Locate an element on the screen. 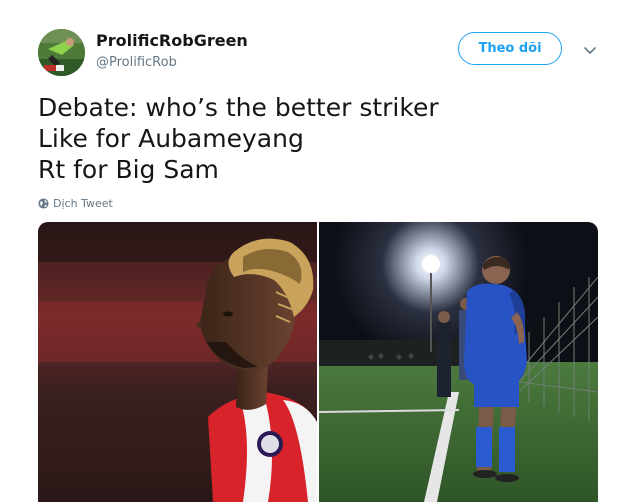 The width and height of the screenshot is (633, 502). translate-tweet-link: Dịch Tweet is located at coordinates (75, 203).